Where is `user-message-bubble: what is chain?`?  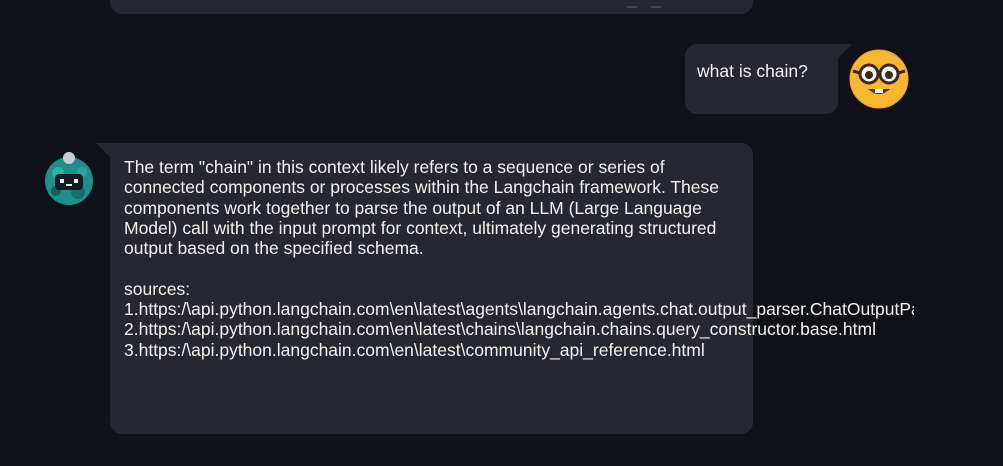
user-message-bubble: what is chain? is located at coordinates (768, 79).